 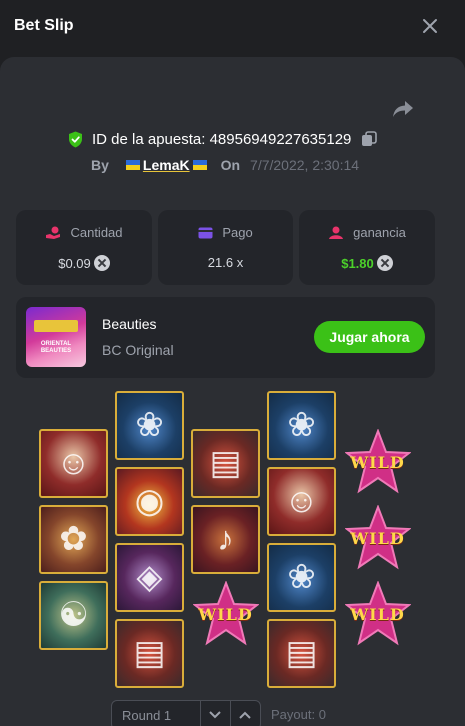 I want to click on comb-symbol: ✿, so click(x=73, y=539).